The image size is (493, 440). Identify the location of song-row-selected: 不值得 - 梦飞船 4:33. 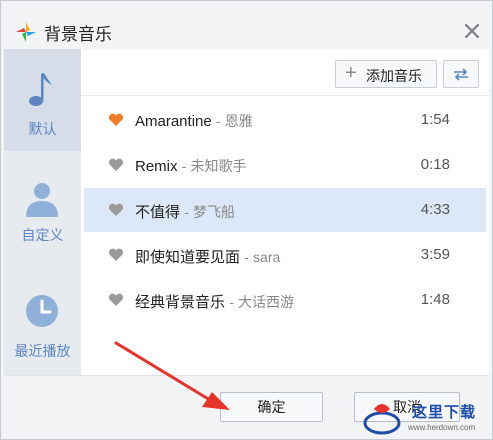
(285, 210).